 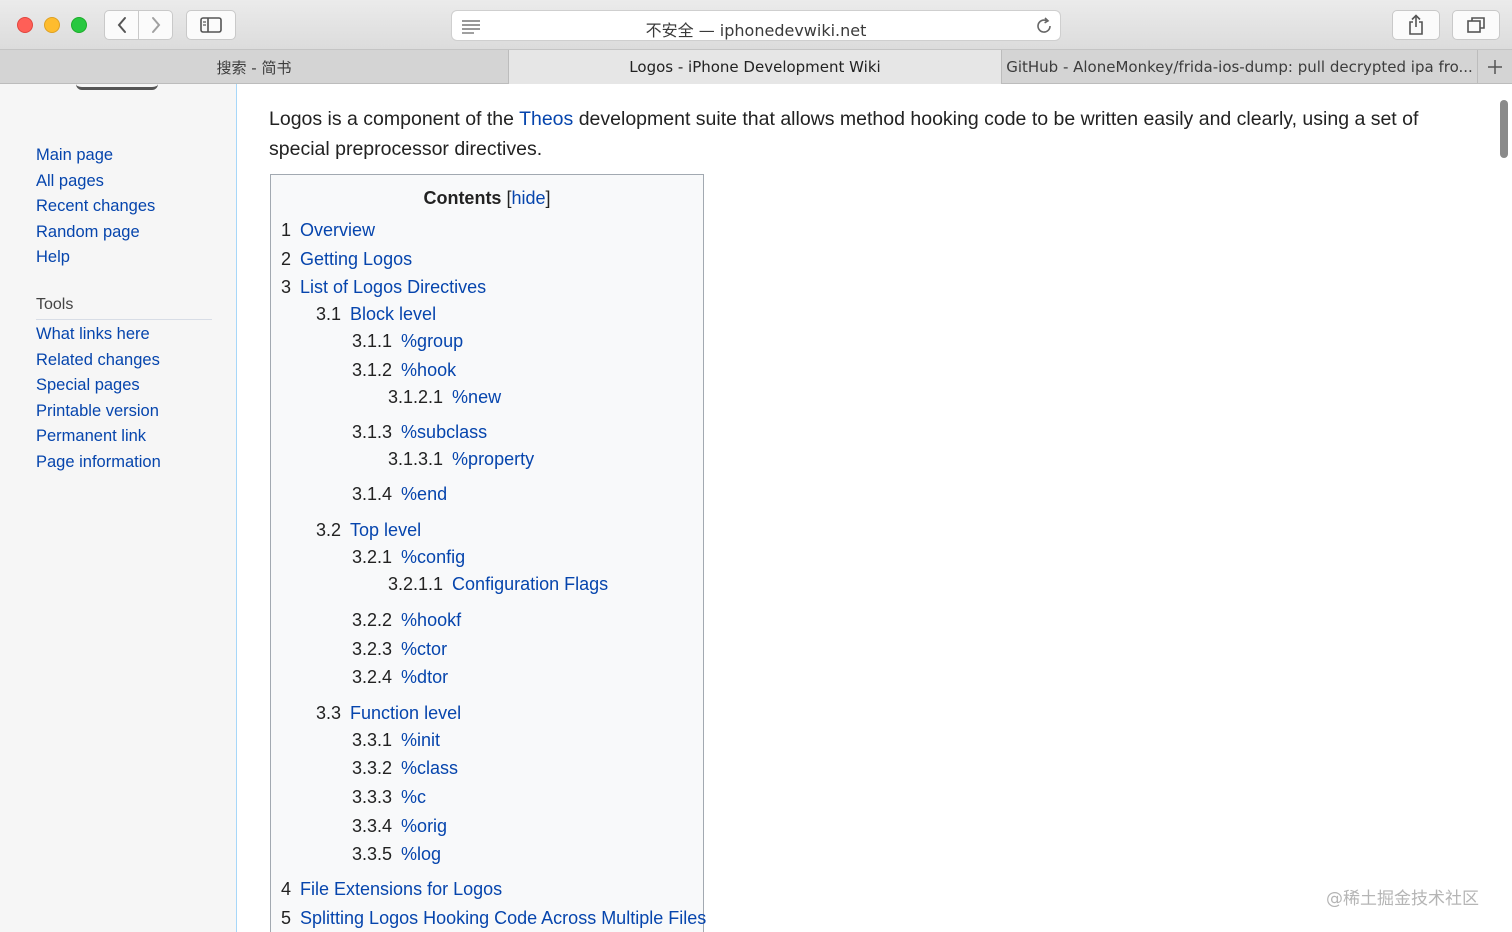 I want to click on scrollbar-thumb, so click(x=1504, y=129).